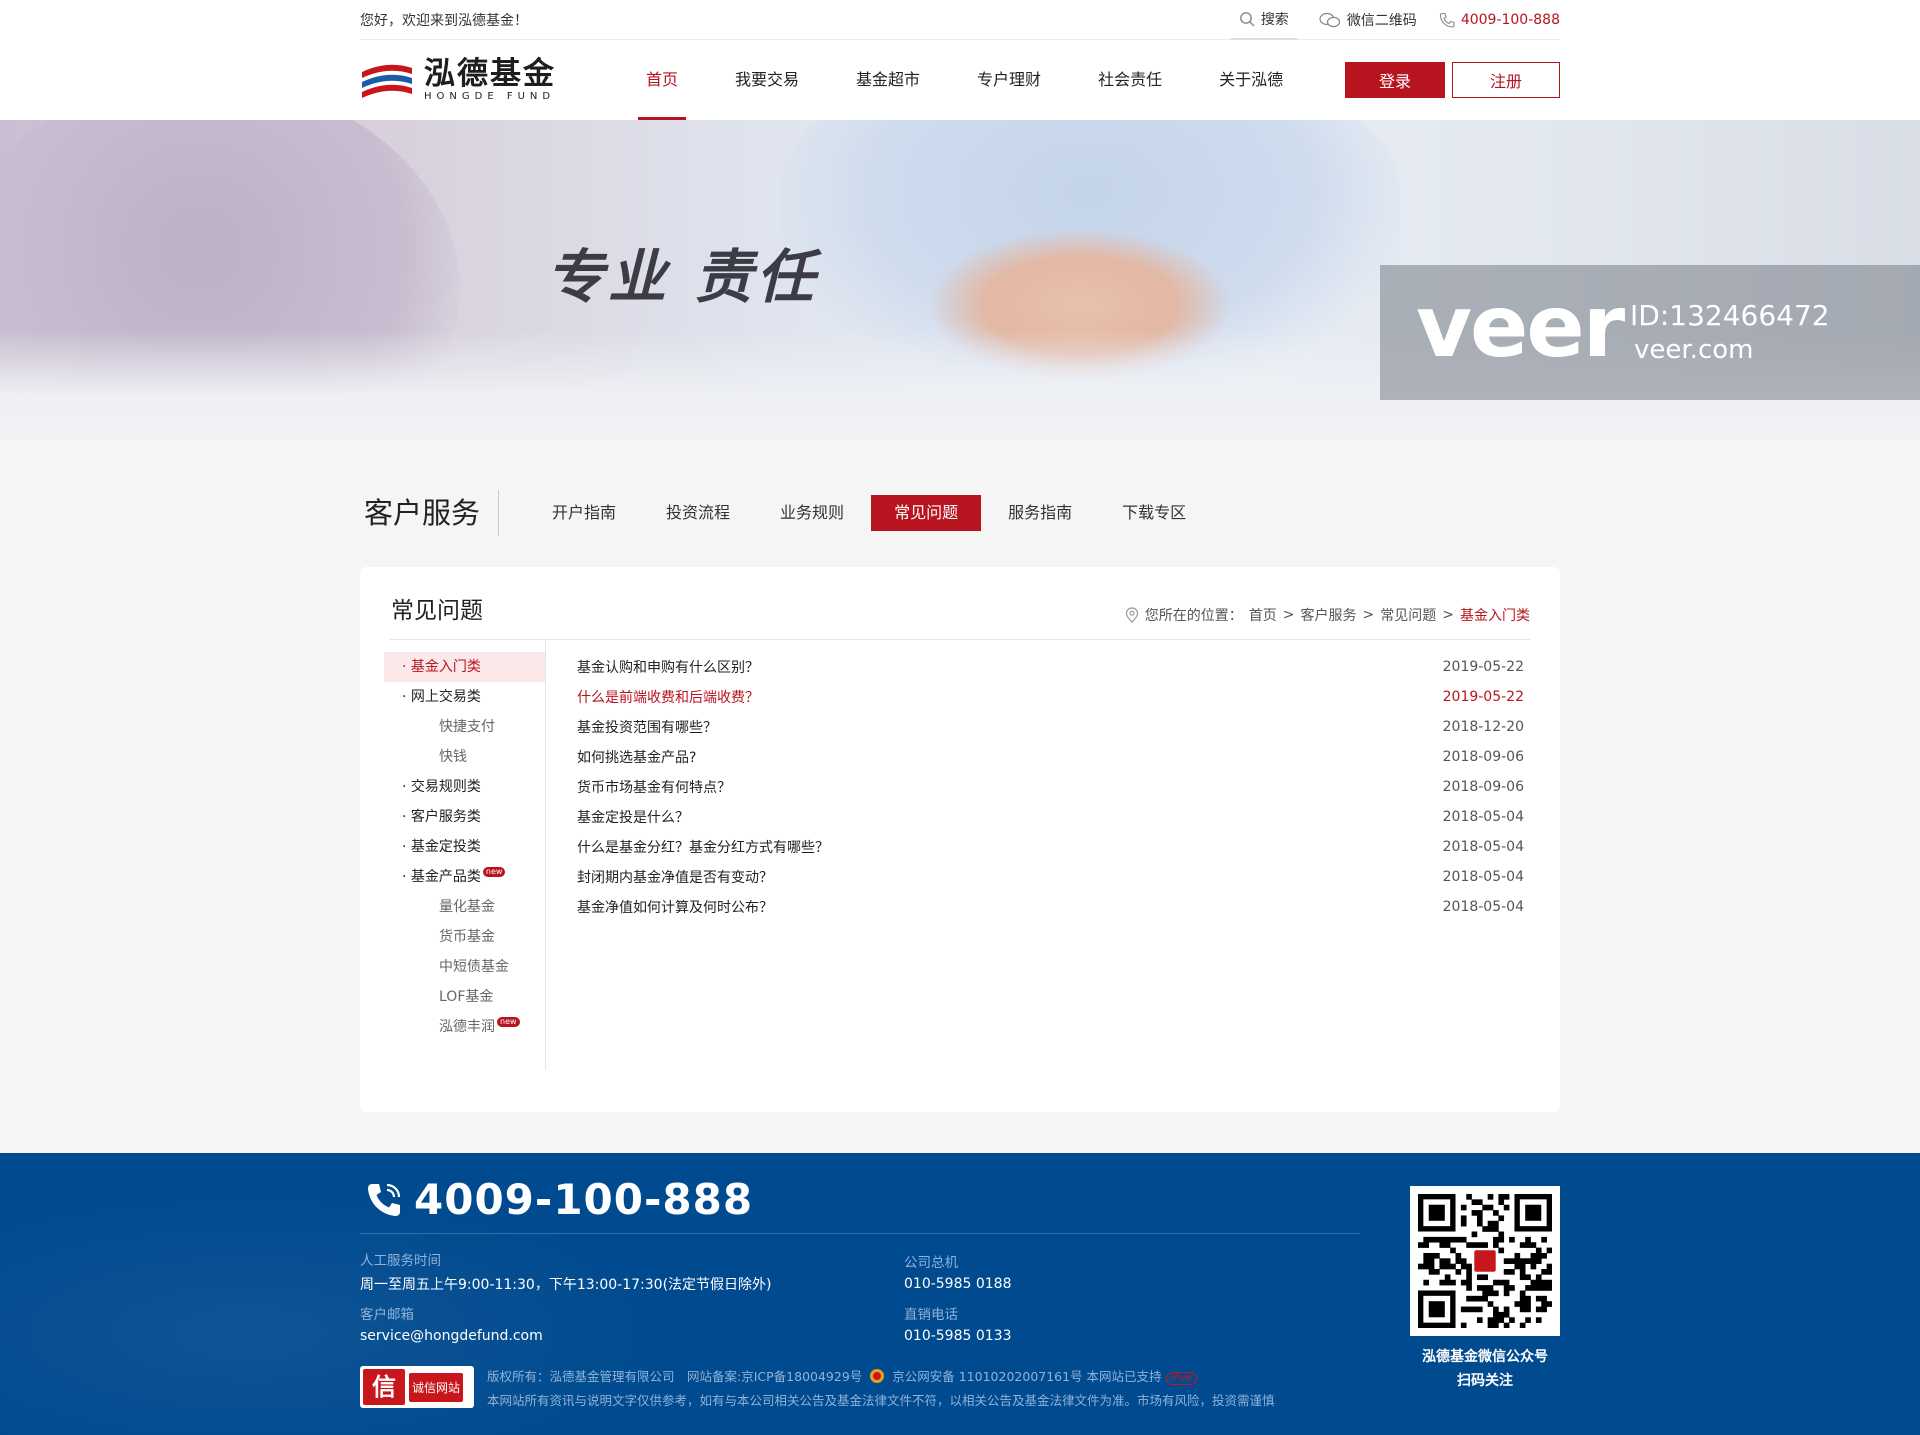  Describe the element at coordinates (675, 1376) in the screenshot. I see `copyright-text: 版权所有：泓德基金管理有限公司 网站备案:京ICP备18004929号` at that location.